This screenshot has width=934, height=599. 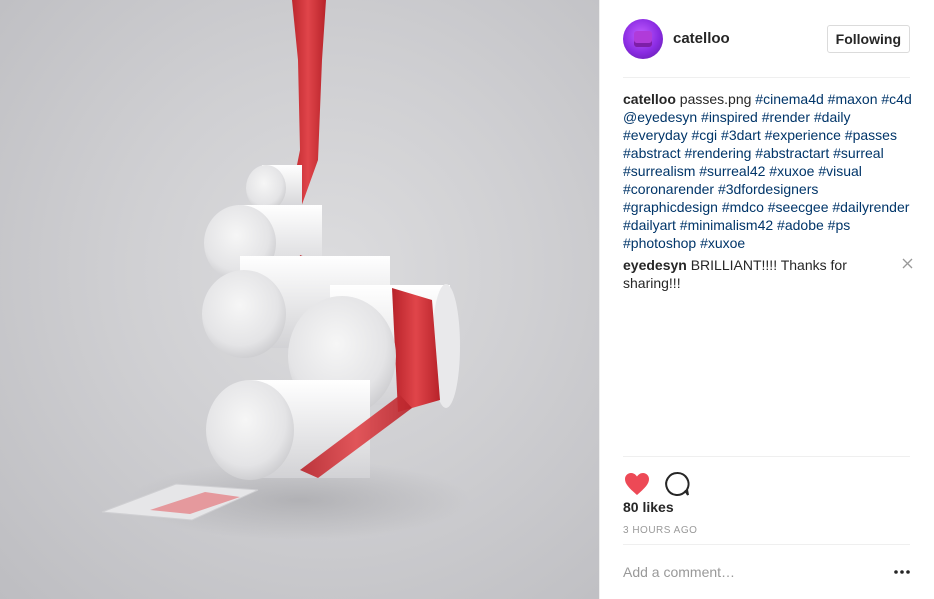 What do you see at coordinates (648, 507) in the screenshot?
I see `likes-count: 80 likes` at bounding box center [648, 507].